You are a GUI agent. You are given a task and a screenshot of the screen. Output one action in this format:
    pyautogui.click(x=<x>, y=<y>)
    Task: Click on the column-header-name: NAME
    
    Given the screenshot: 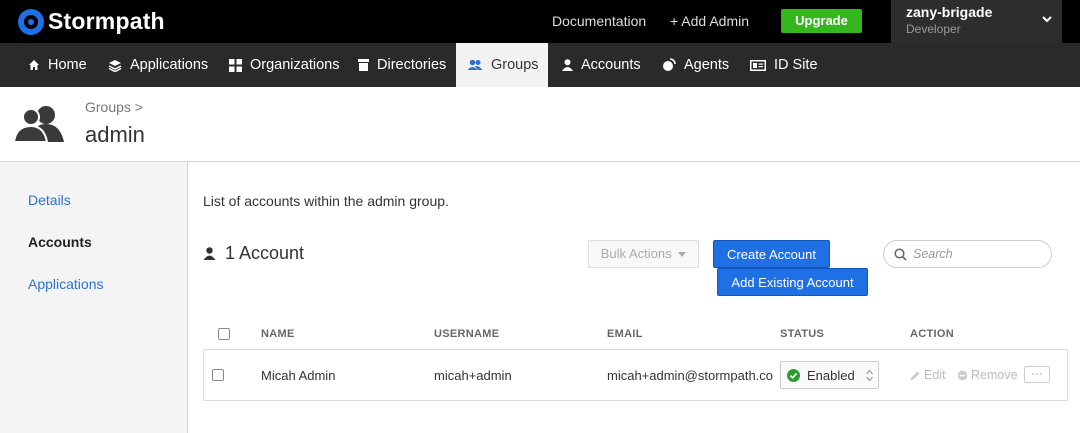 What is the action you would take?
    pyautogui.click(x=278, y=334)
    